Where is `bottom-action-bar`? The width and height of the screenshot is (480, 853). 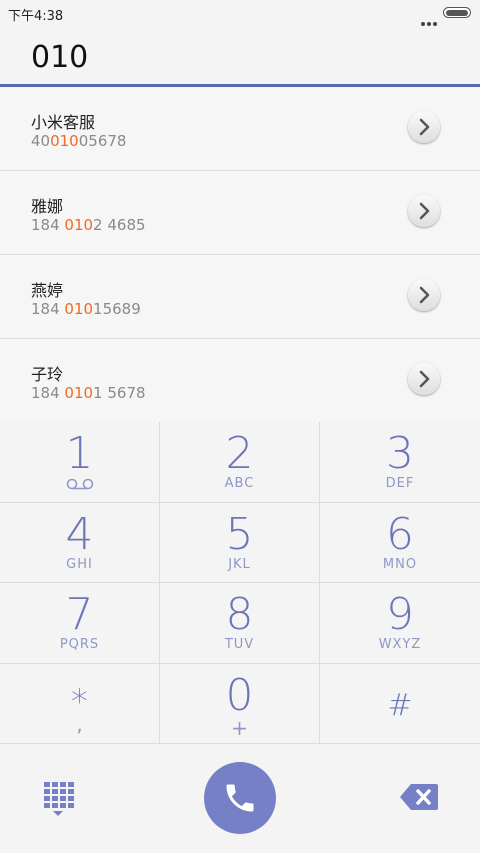
bottom-action-bar is located at coordinates (240, 798).